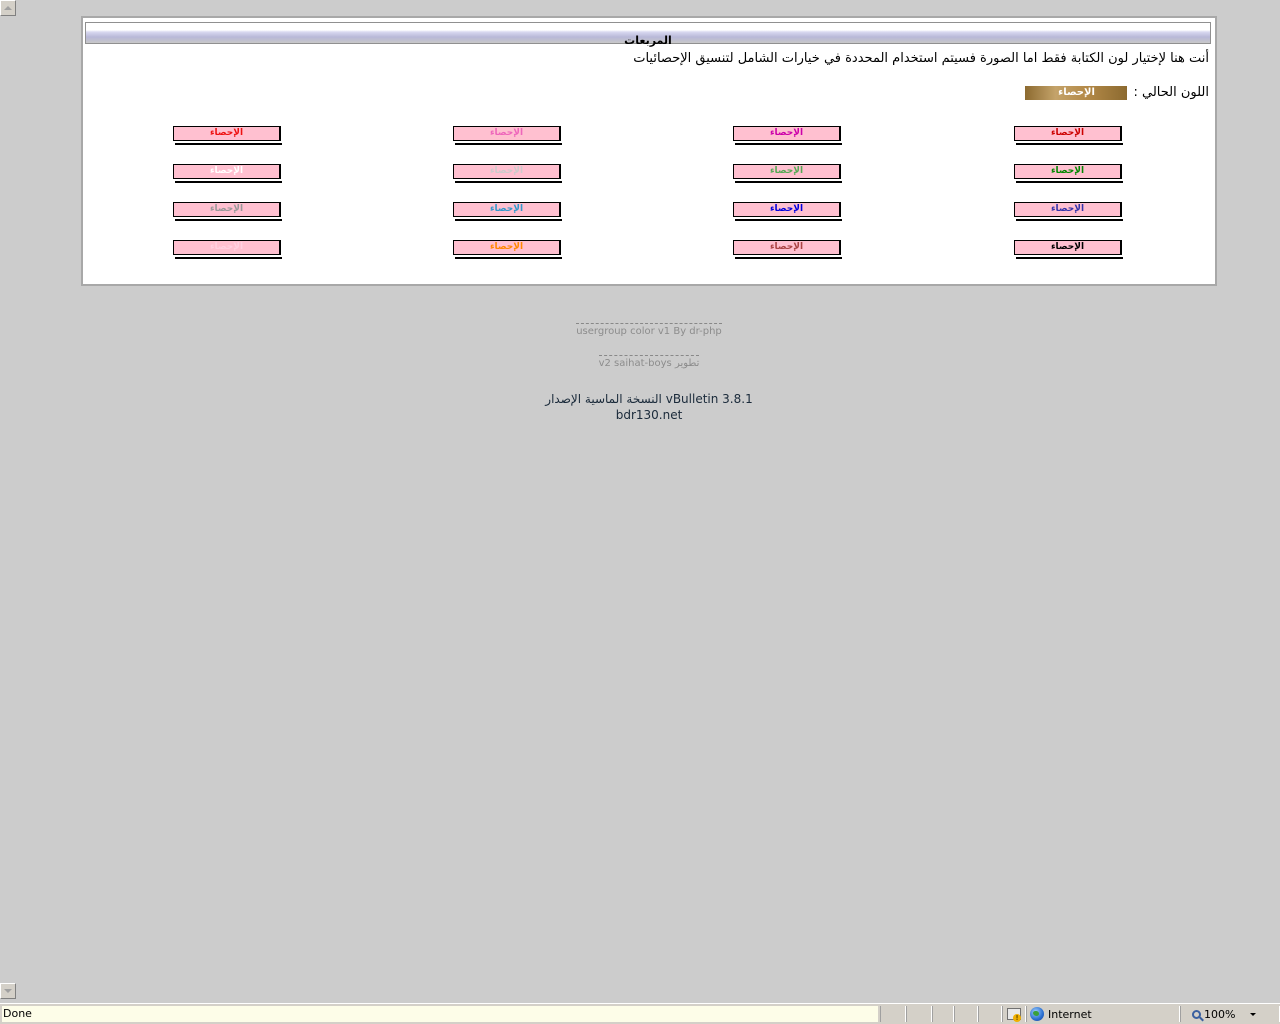 The width and height of the screenshot is (1280, 1024). Describe the element at coordinates (1196, 1014) in the screenshot. I see `zoom-icon` at that location.